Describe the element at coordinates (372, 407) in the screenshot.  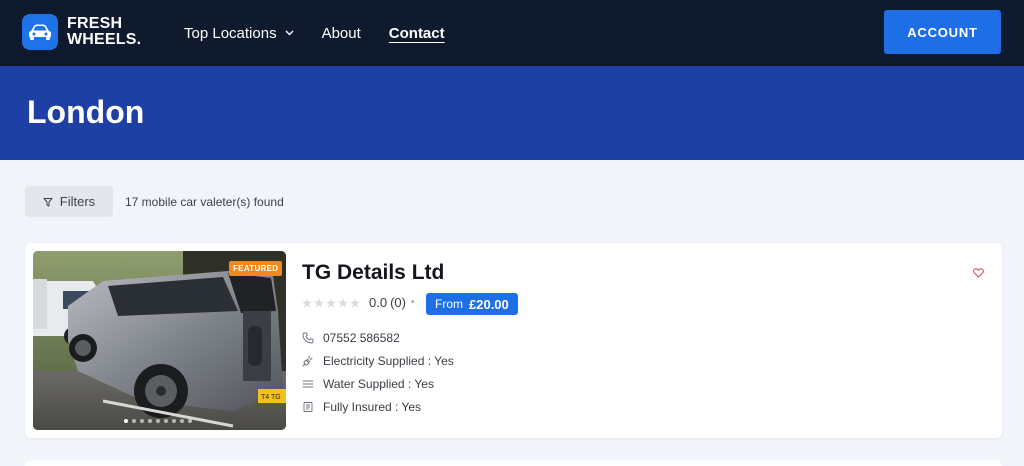
I see `feature-insured-label: Fully Insured : Yes` at that location.